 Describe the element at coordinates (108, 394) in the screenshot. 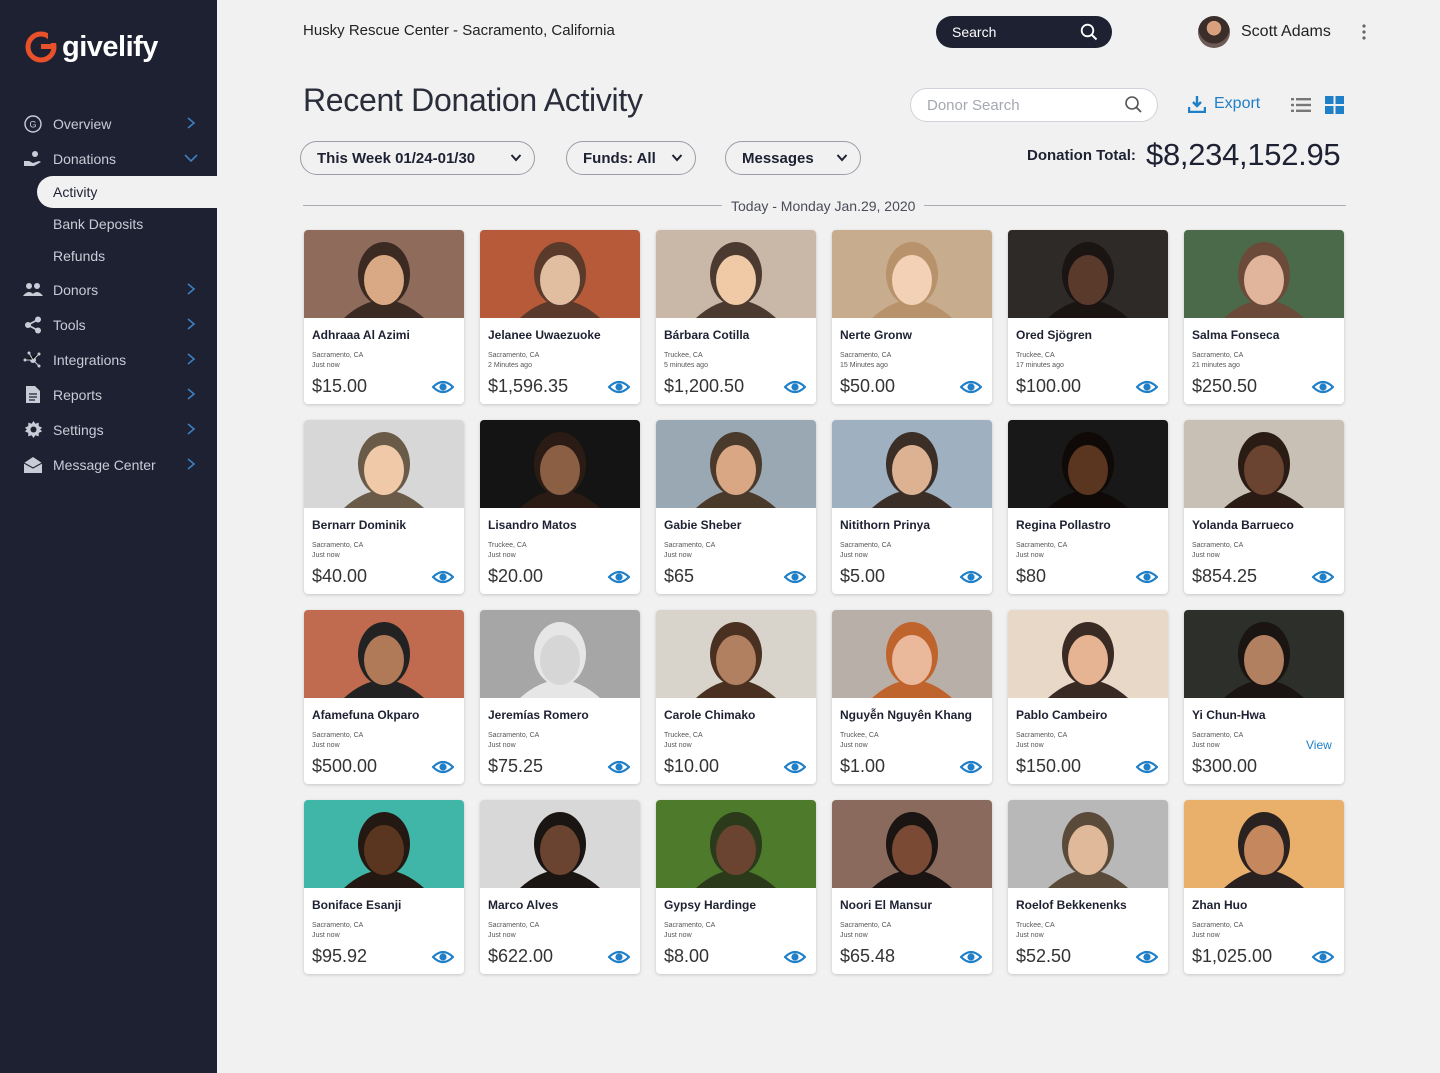

I see `sidebar-item-reports: Reports` at that location.